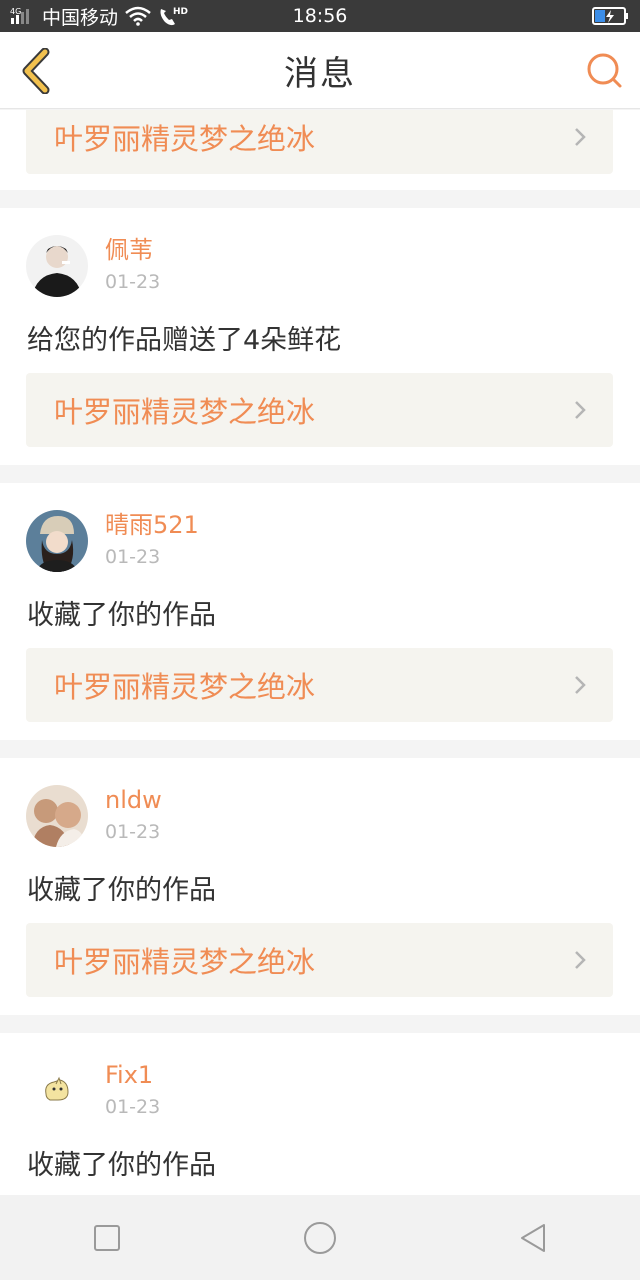 This screenshot has height=1280, width=640. Describe the element at coordinates (93, 266) in the screenshot. I see `user-row: 佩苇 01-23` at that location.